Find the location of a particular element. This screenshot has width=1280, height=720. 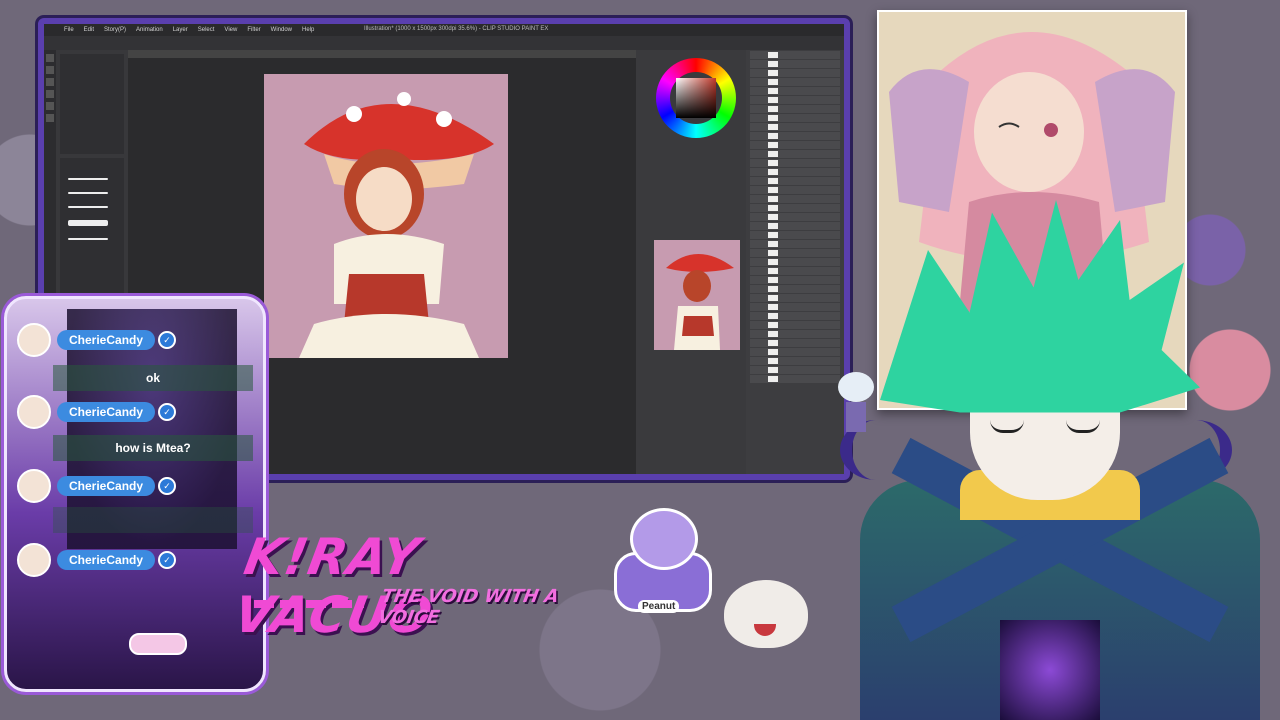

navigator-thumbnail is located at coordinates (697, 295).